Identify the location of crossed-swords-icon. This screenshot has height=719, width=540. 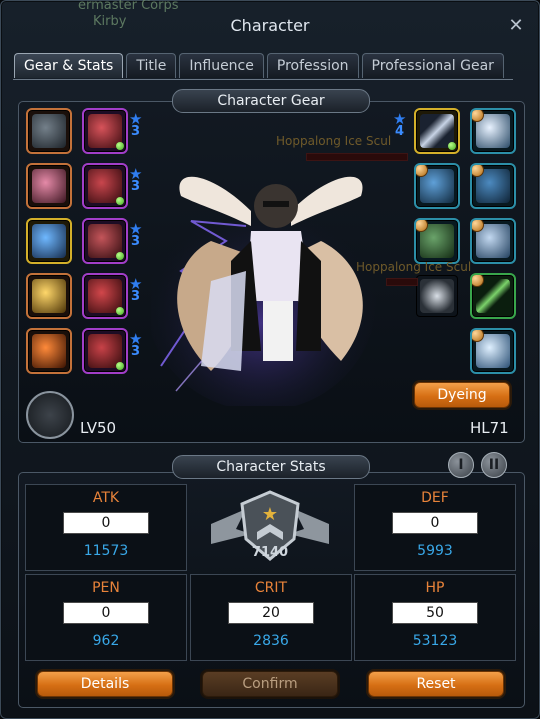
(437, 296).